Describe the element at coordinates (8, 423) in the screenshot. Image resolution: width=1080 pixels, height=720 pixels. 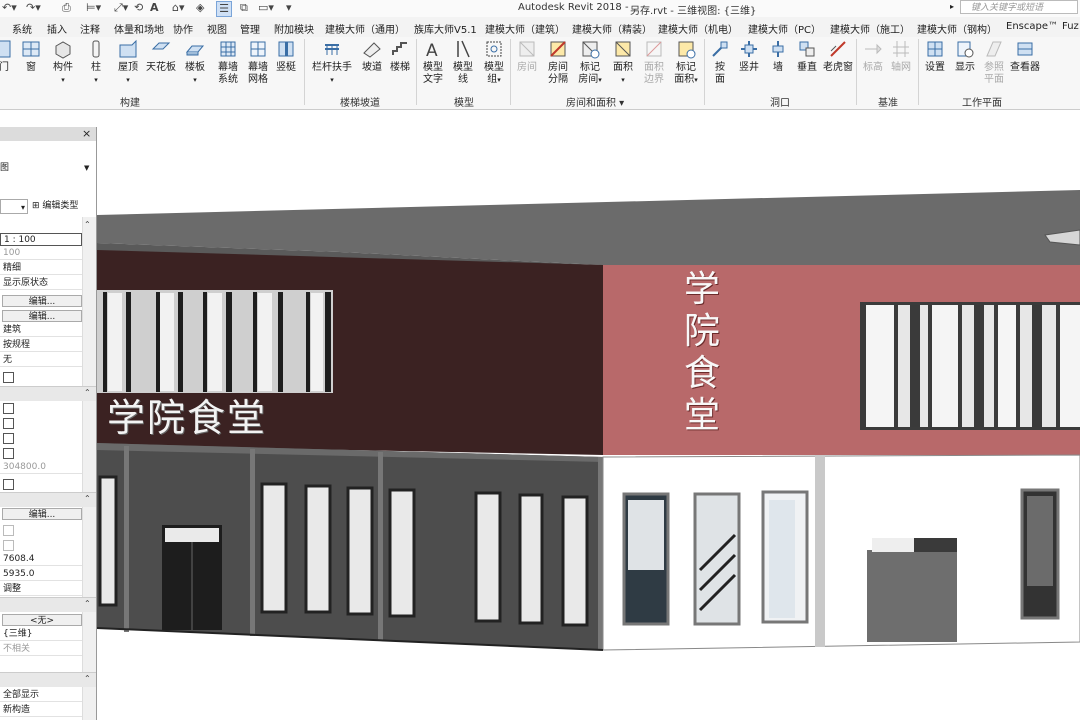
I see `crop-region-visible-checkbox` at that location.